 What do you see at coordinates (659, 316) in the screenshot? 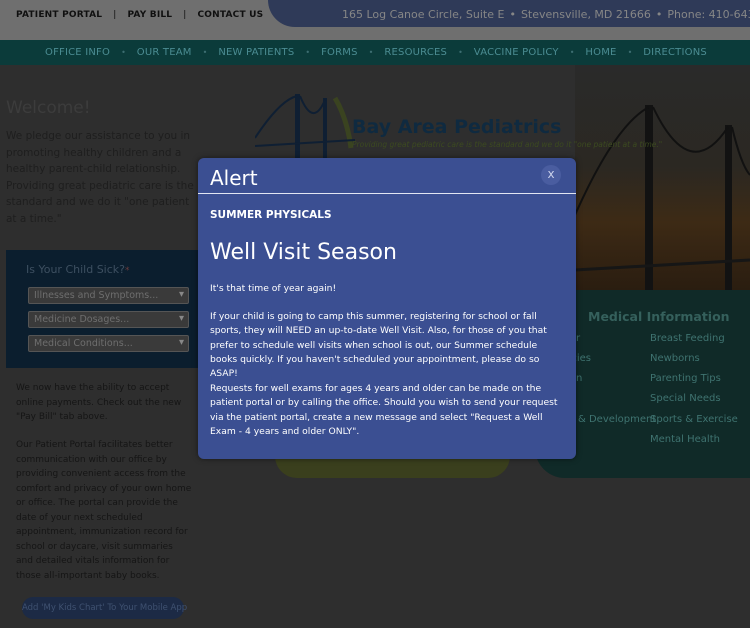
I see `medical-info-title: Medical Information` at bounding box center [659, 316].